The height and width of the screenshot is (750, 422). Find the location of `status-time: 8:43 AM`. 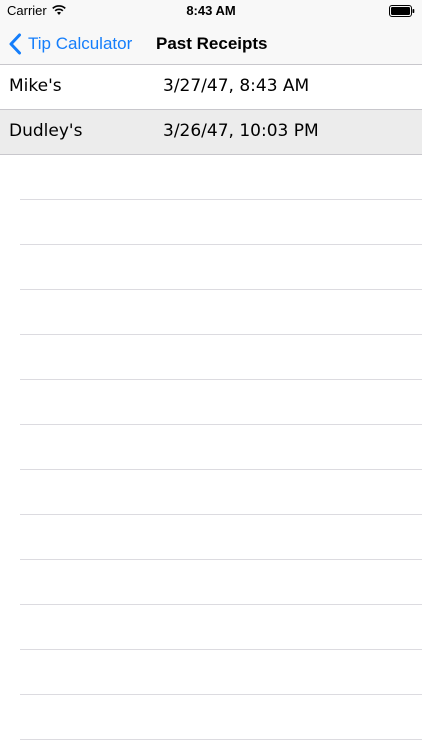

status-time: 8:43 AM is located at coordinates (211, 10).